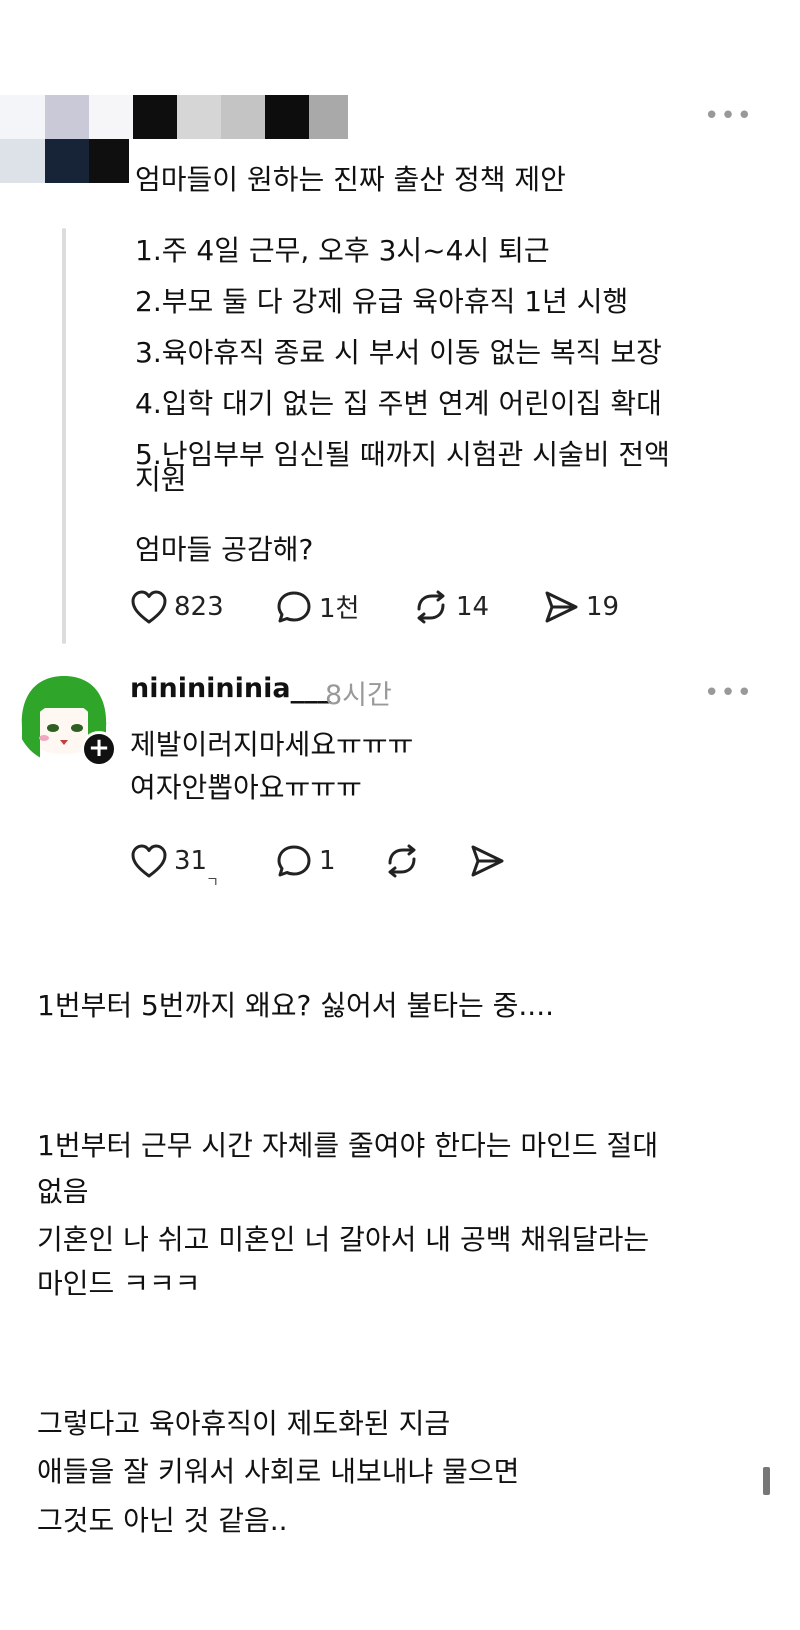  Describe the element at coordinates (230, 688) in the screenshot. I see `reply-username: nininininia___` at that location.